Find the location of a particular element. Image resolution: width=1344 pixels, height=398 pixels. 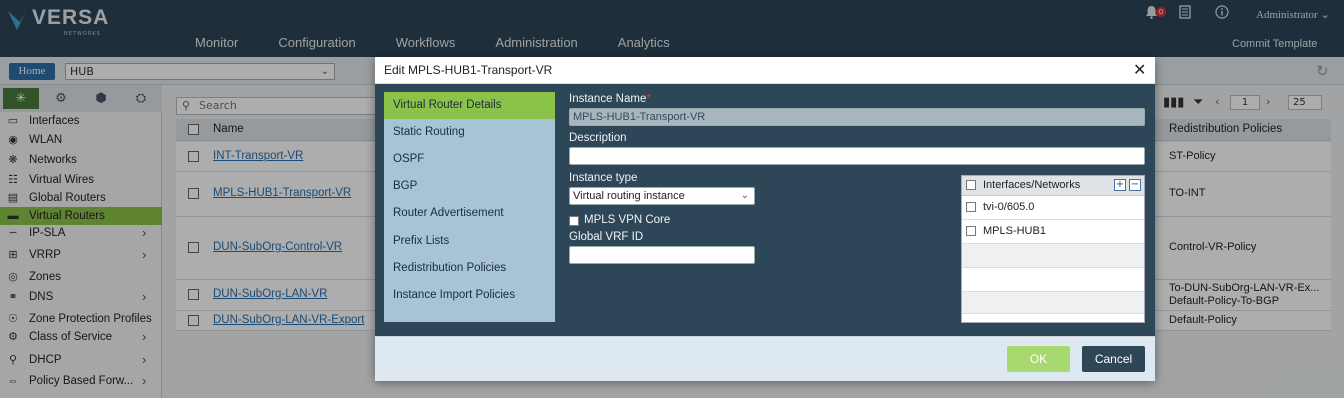

instance-name-field: MPLS-HUB1-Transport-VR is located at coordinates (857, 117).